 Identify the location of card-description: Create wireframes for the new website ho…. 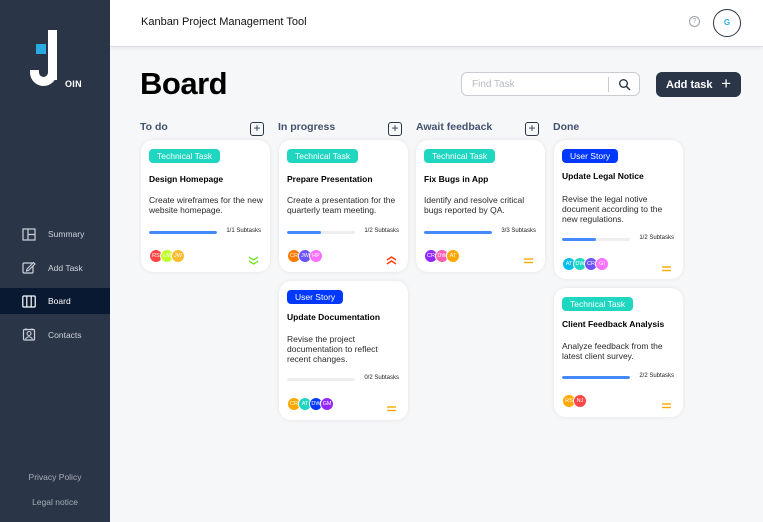
(206, 205).